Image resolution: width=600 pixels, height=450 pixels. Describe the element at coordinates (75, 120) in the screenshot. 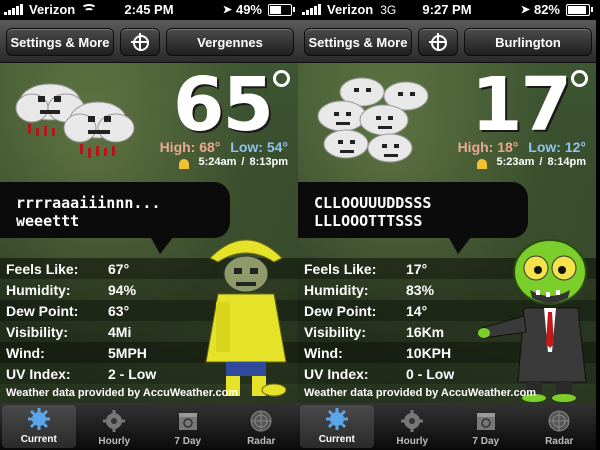

I see `rain-clouds-icon` at that location.